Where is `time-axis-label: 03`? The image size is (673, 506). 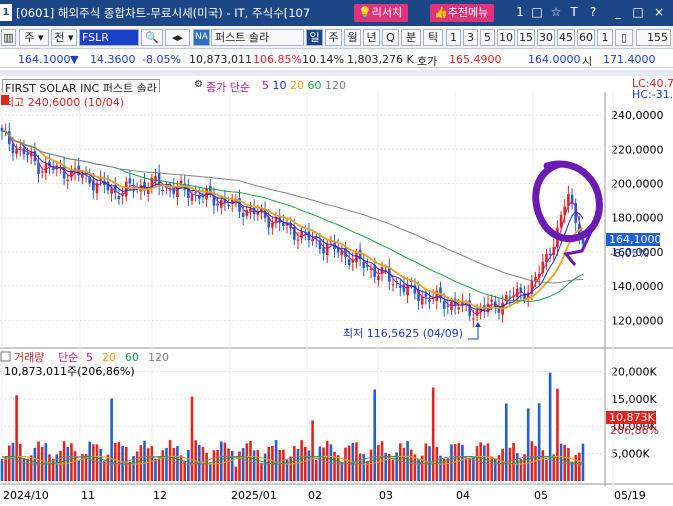 time-axis-label: 03 is located at coordinates (386, 495).